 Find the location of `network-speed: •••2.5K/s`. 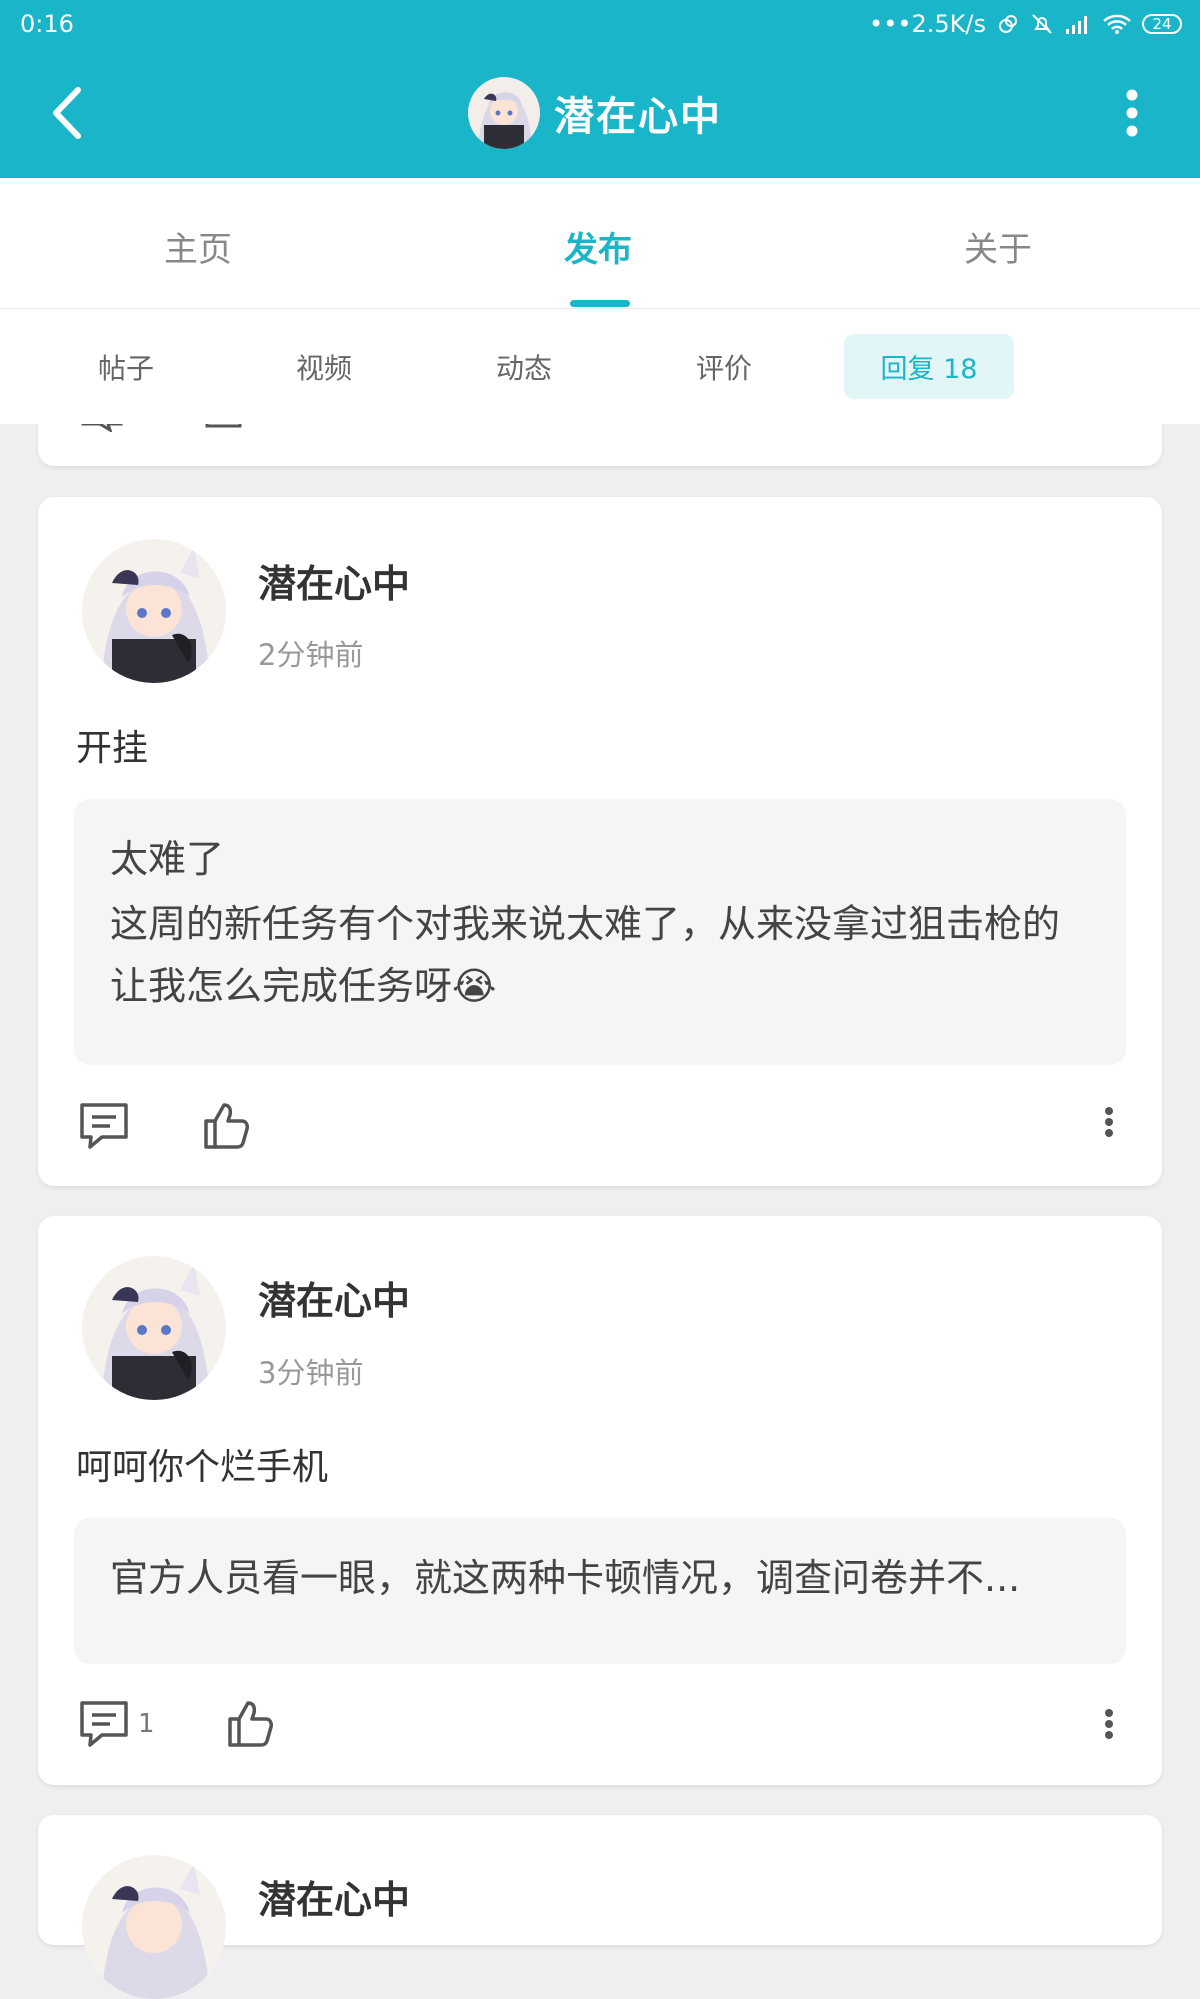

network-speed: •••2.5K/s is located at coordinates (927, 24).